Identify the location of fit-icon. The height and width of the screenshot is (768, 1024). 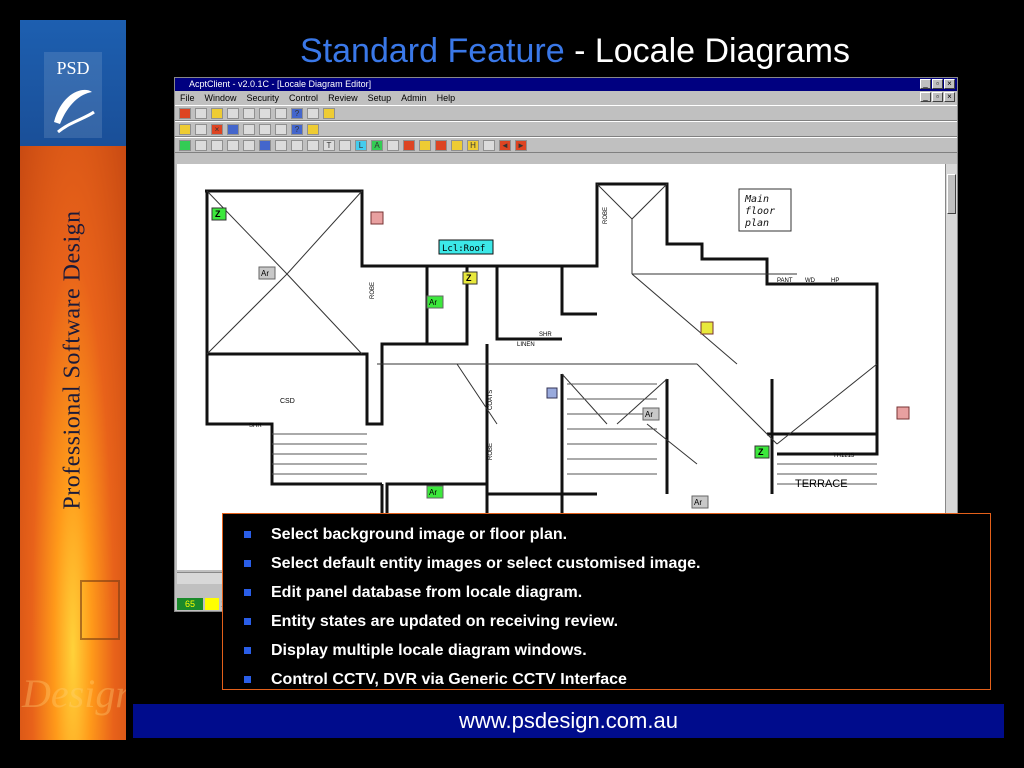
(233, 145).